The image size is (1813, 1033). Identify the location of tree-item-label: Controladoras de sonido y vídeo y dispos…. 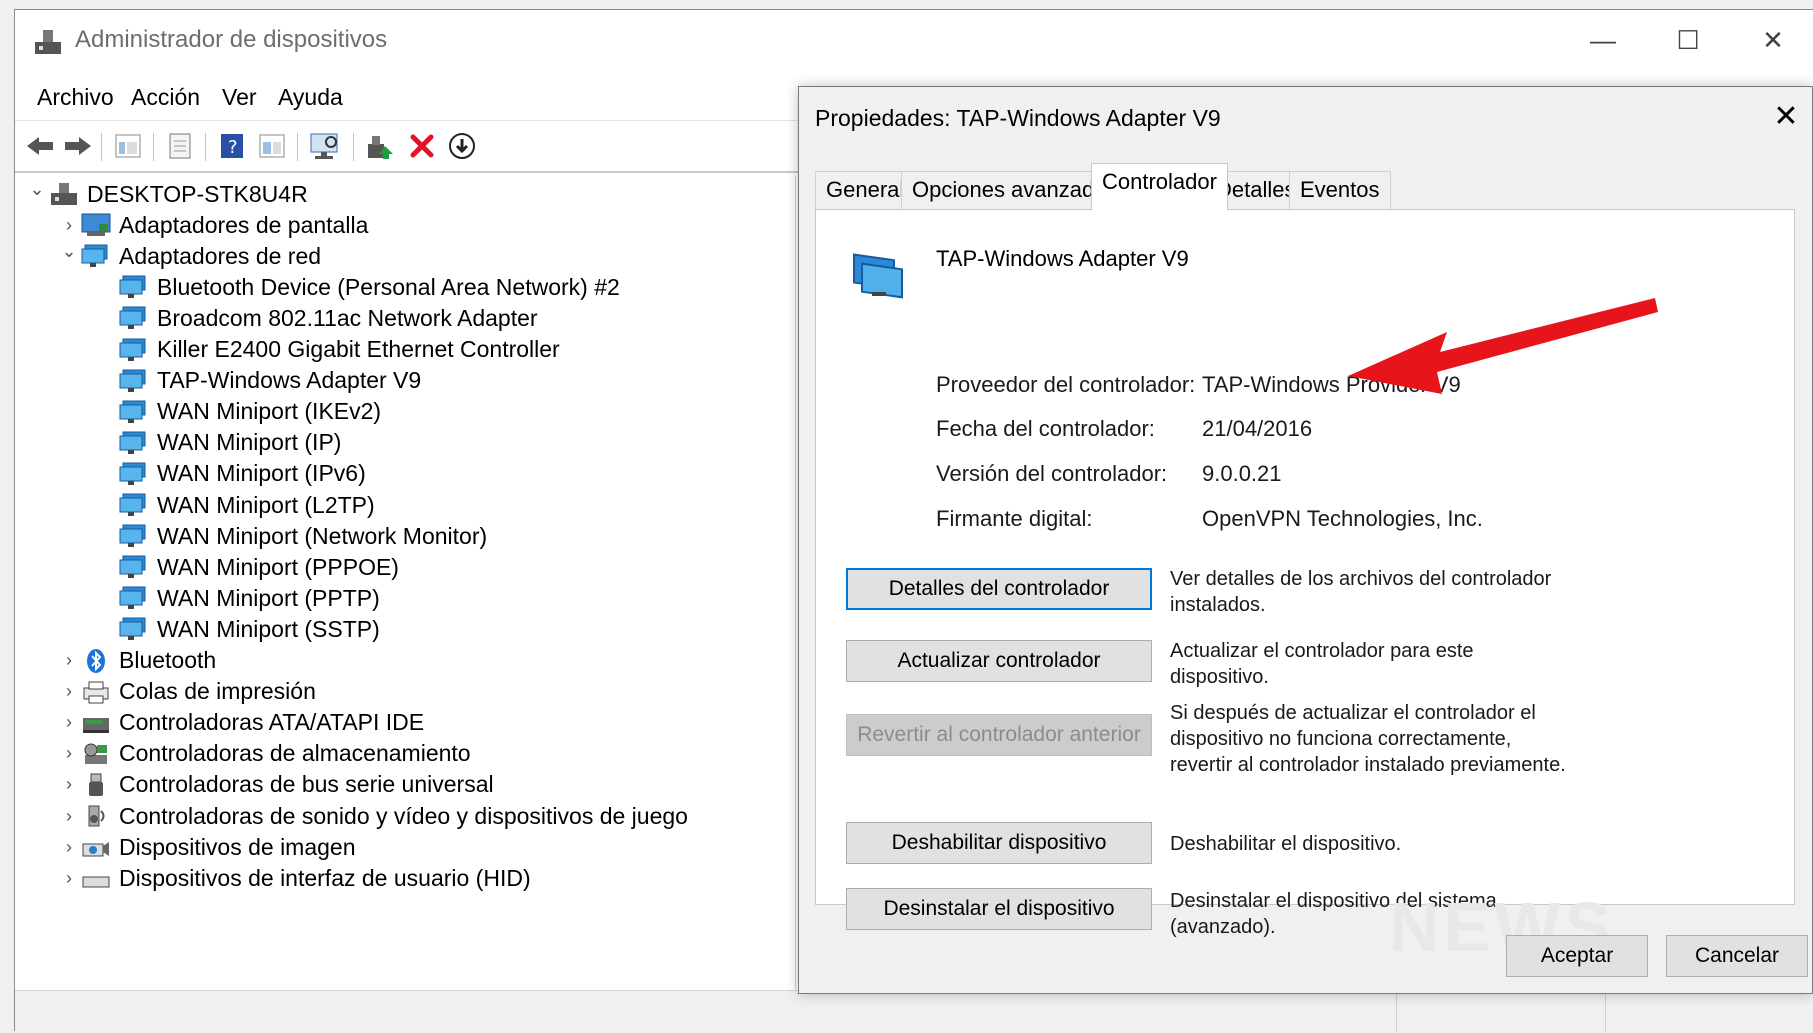
(403, 815).